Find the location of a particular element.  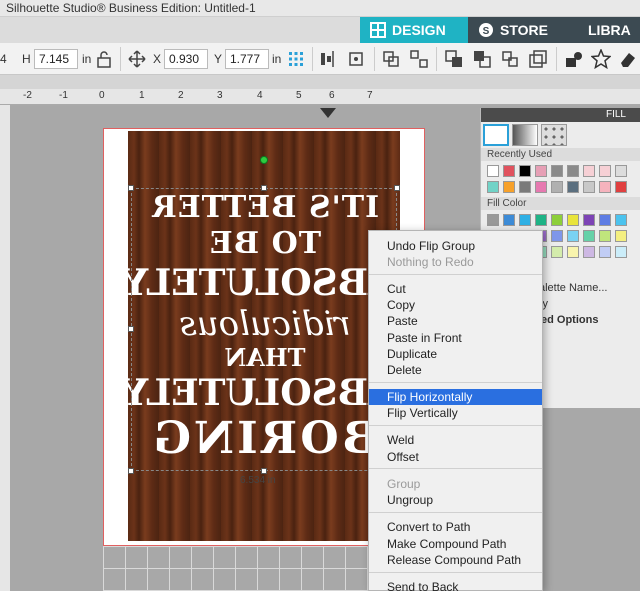

pattern-fill-mode is located at coordinates (554, 135).